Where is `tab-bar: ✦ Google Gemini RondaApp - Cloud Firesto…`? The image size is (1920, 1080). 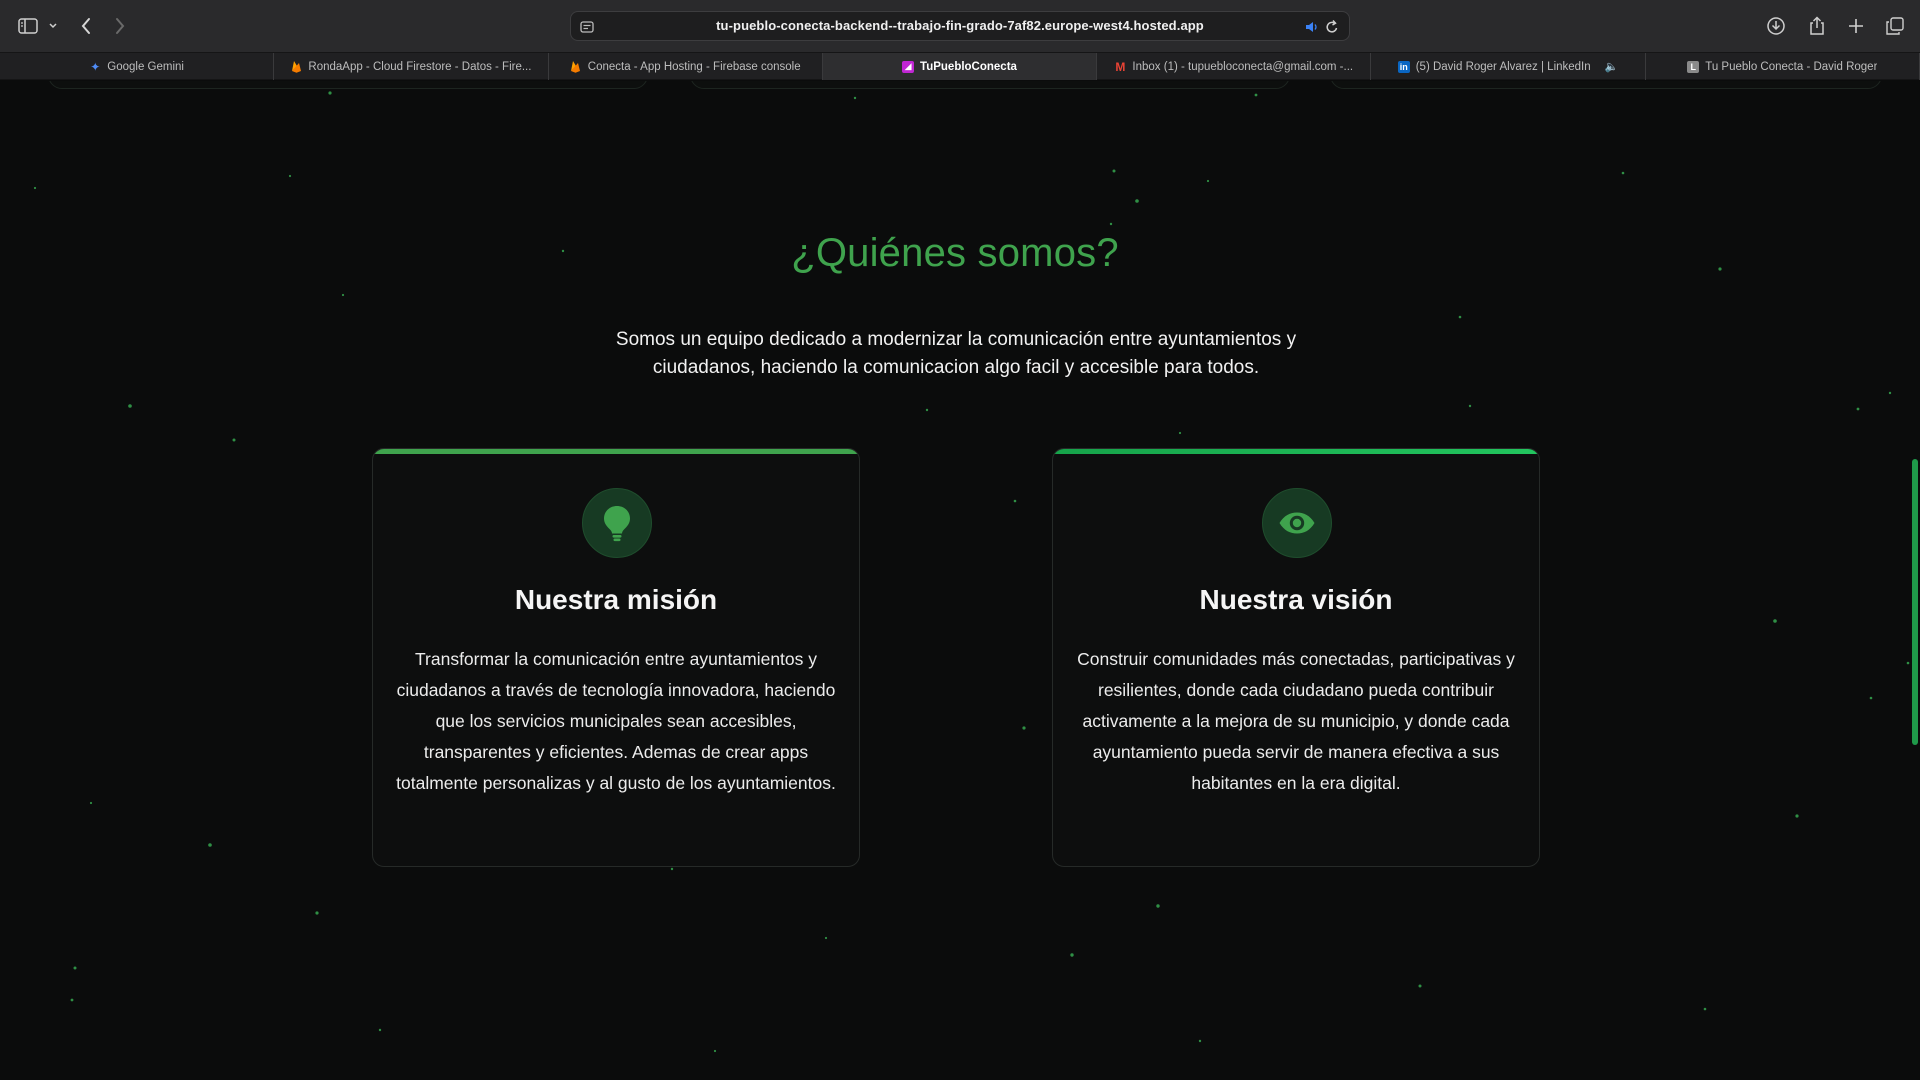 tab-bar: ✦ Google Gemini RondaApp - Cloud Firesto… is located at coordinates (960, 66).